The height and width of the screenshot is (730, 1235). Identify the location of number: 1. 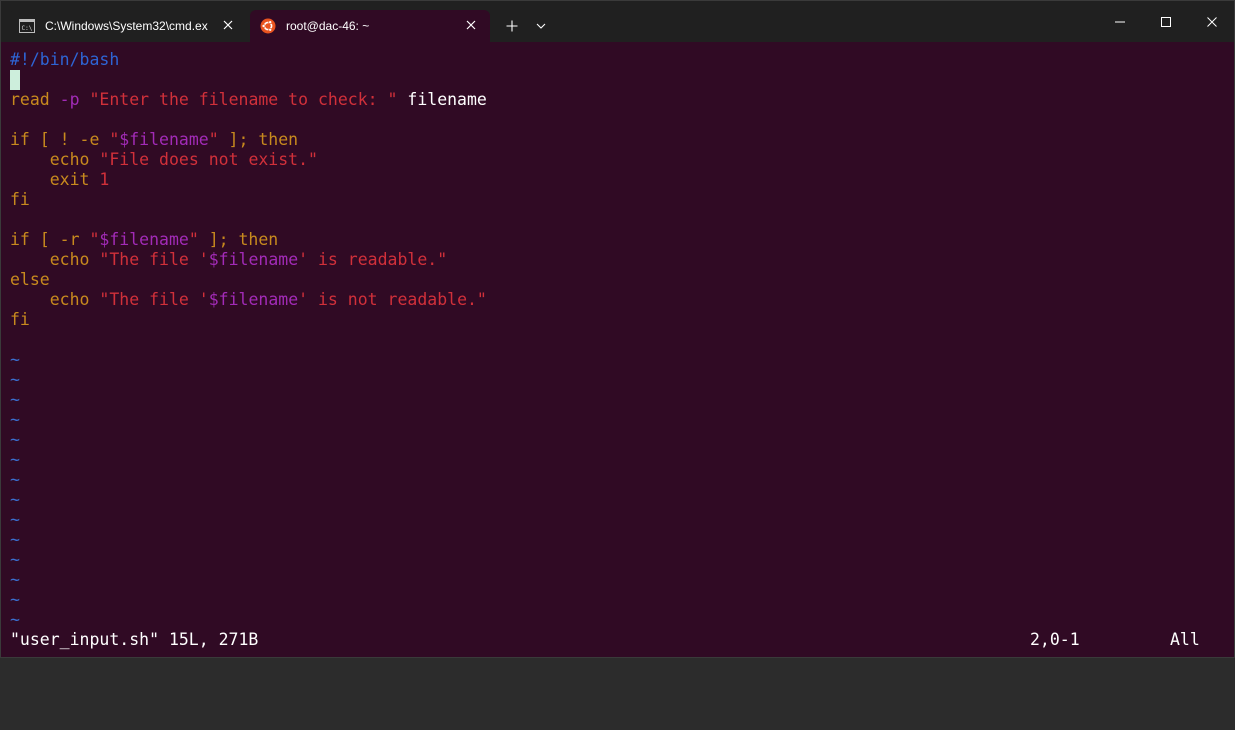
(99, 179).